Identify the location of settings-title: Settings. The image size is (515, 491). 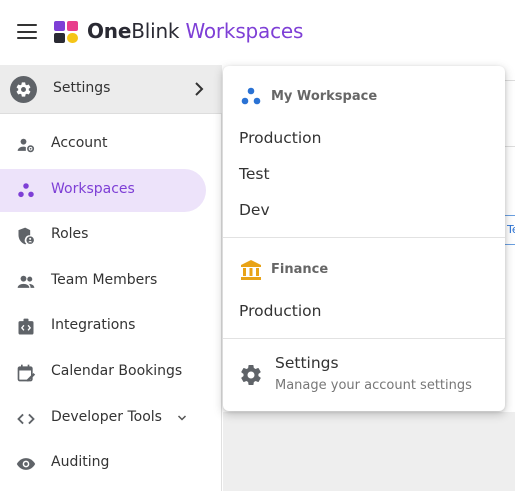
(307, 363).